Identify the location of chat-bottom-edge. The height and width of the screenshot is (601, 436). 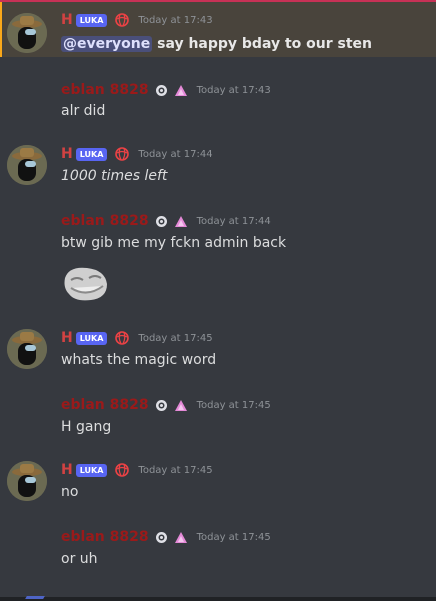
(218, 599).